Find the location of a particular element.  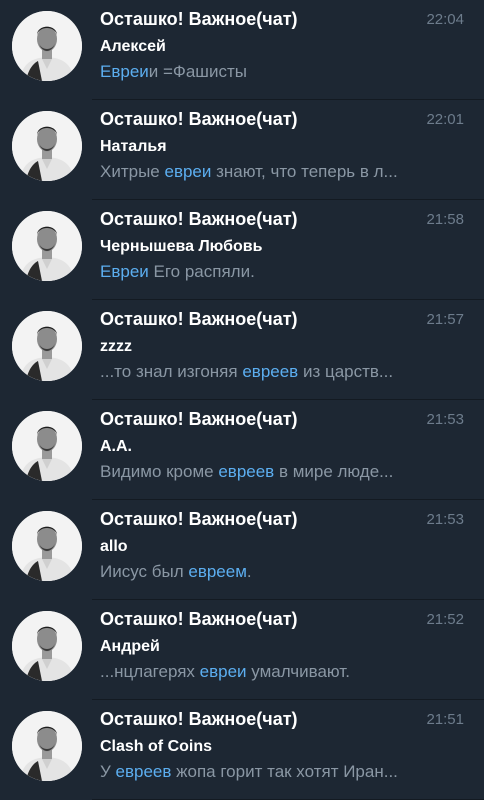

message-sender: Алексей is located at coordinates (133, 46).